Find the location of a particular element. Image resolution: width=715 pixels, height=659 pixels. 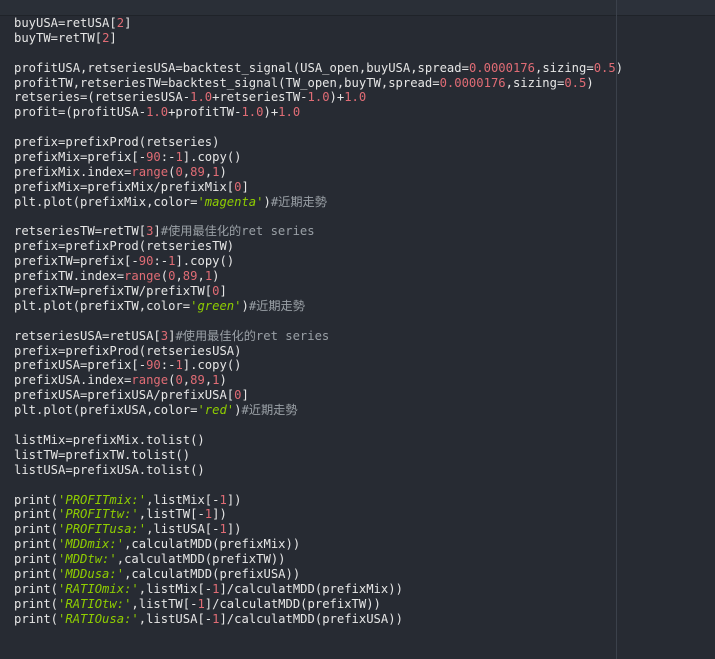

code-line: prefixTW=prefix[-90:-1].copy() is located at coordinates (318, 261).